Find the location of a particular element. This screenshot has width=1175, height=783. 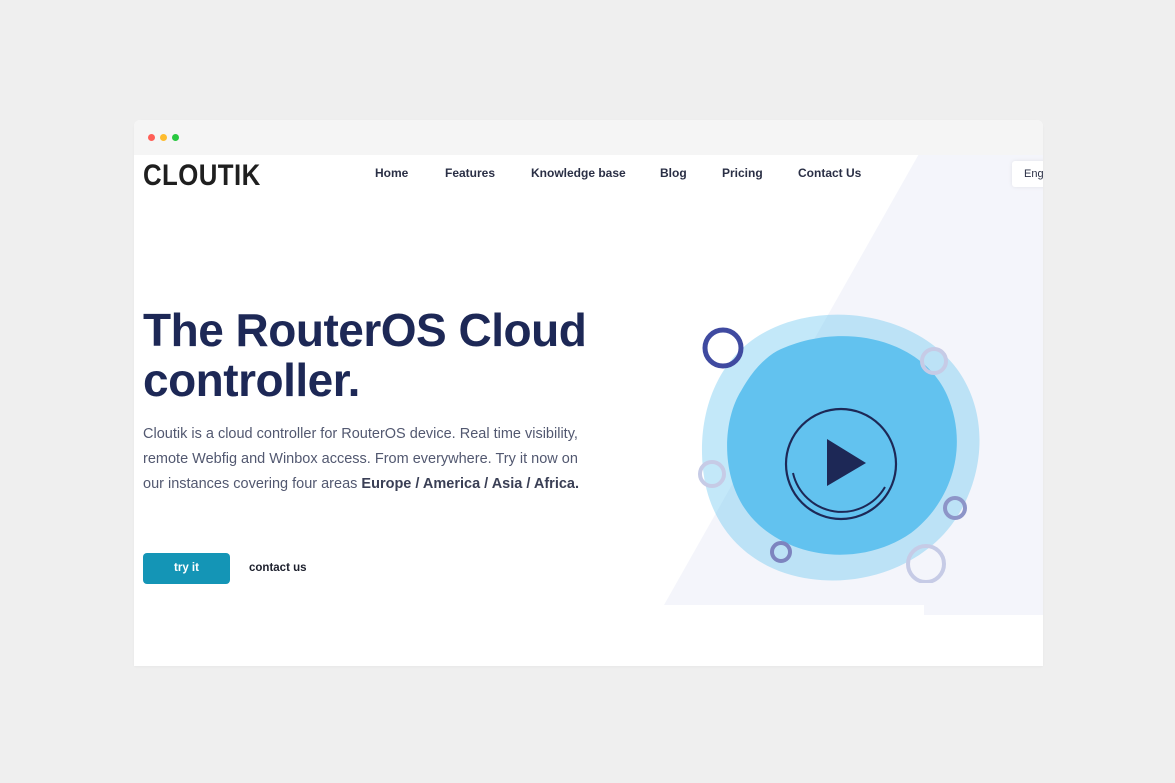

contact-us-link: contact us is located at coordinates (278, 568).